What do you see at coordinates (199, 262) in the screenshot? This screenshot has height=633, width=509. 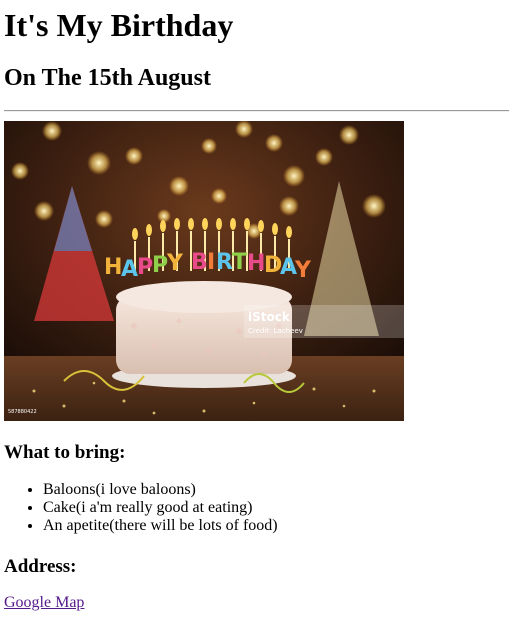 I see `svg-text: B` at bounding box center [199, 262].